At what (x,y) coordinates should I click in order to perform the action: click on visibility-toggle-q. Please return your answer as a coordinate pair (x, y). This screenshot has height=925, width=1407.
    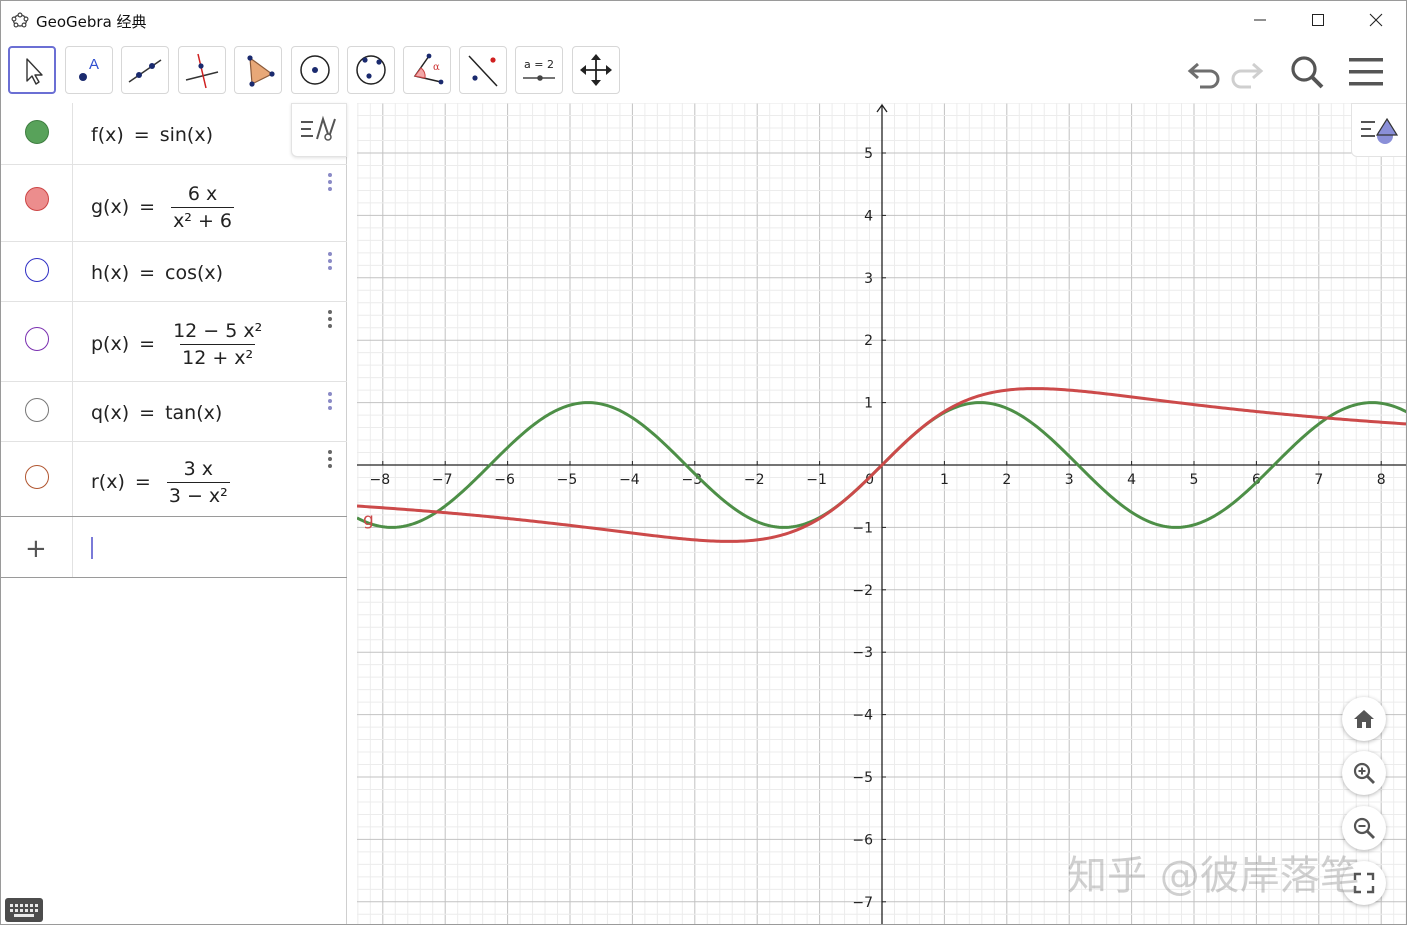
    Looking at the image, I should click on (37, 410).